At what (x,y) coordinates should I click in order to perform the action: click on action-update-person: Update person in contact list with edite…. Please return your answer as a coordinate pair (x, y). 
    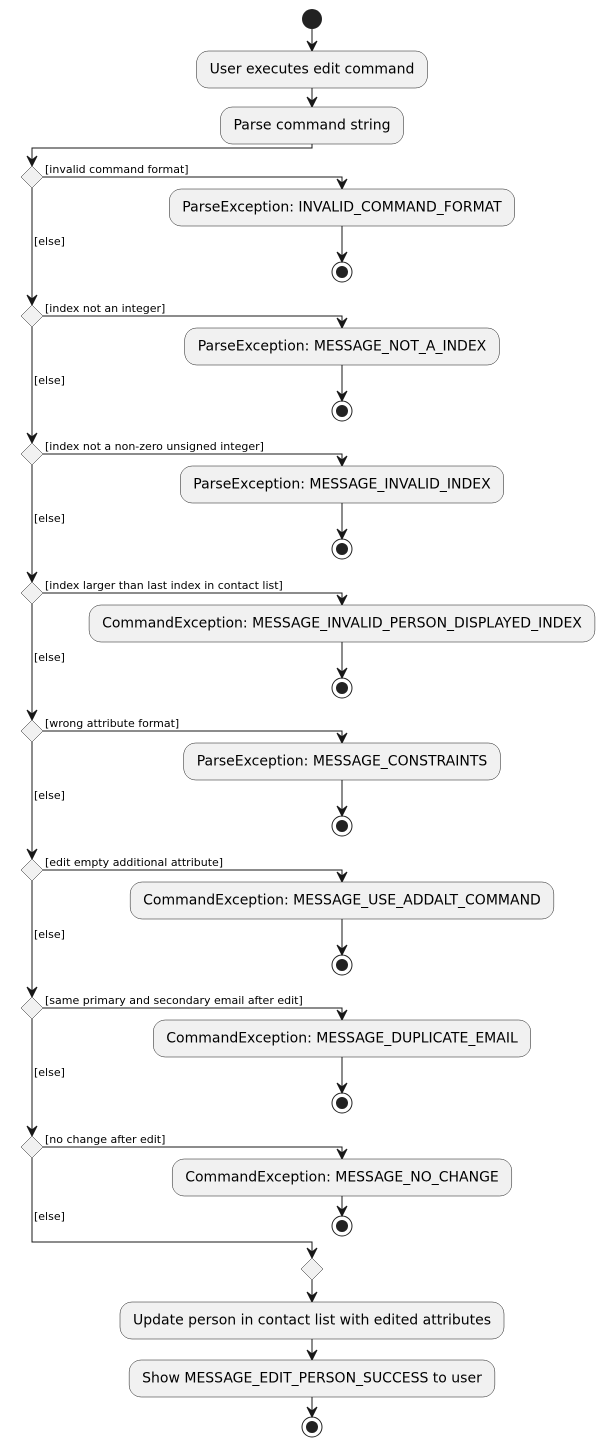
    Looking at the image, I should click on (312, 1320).